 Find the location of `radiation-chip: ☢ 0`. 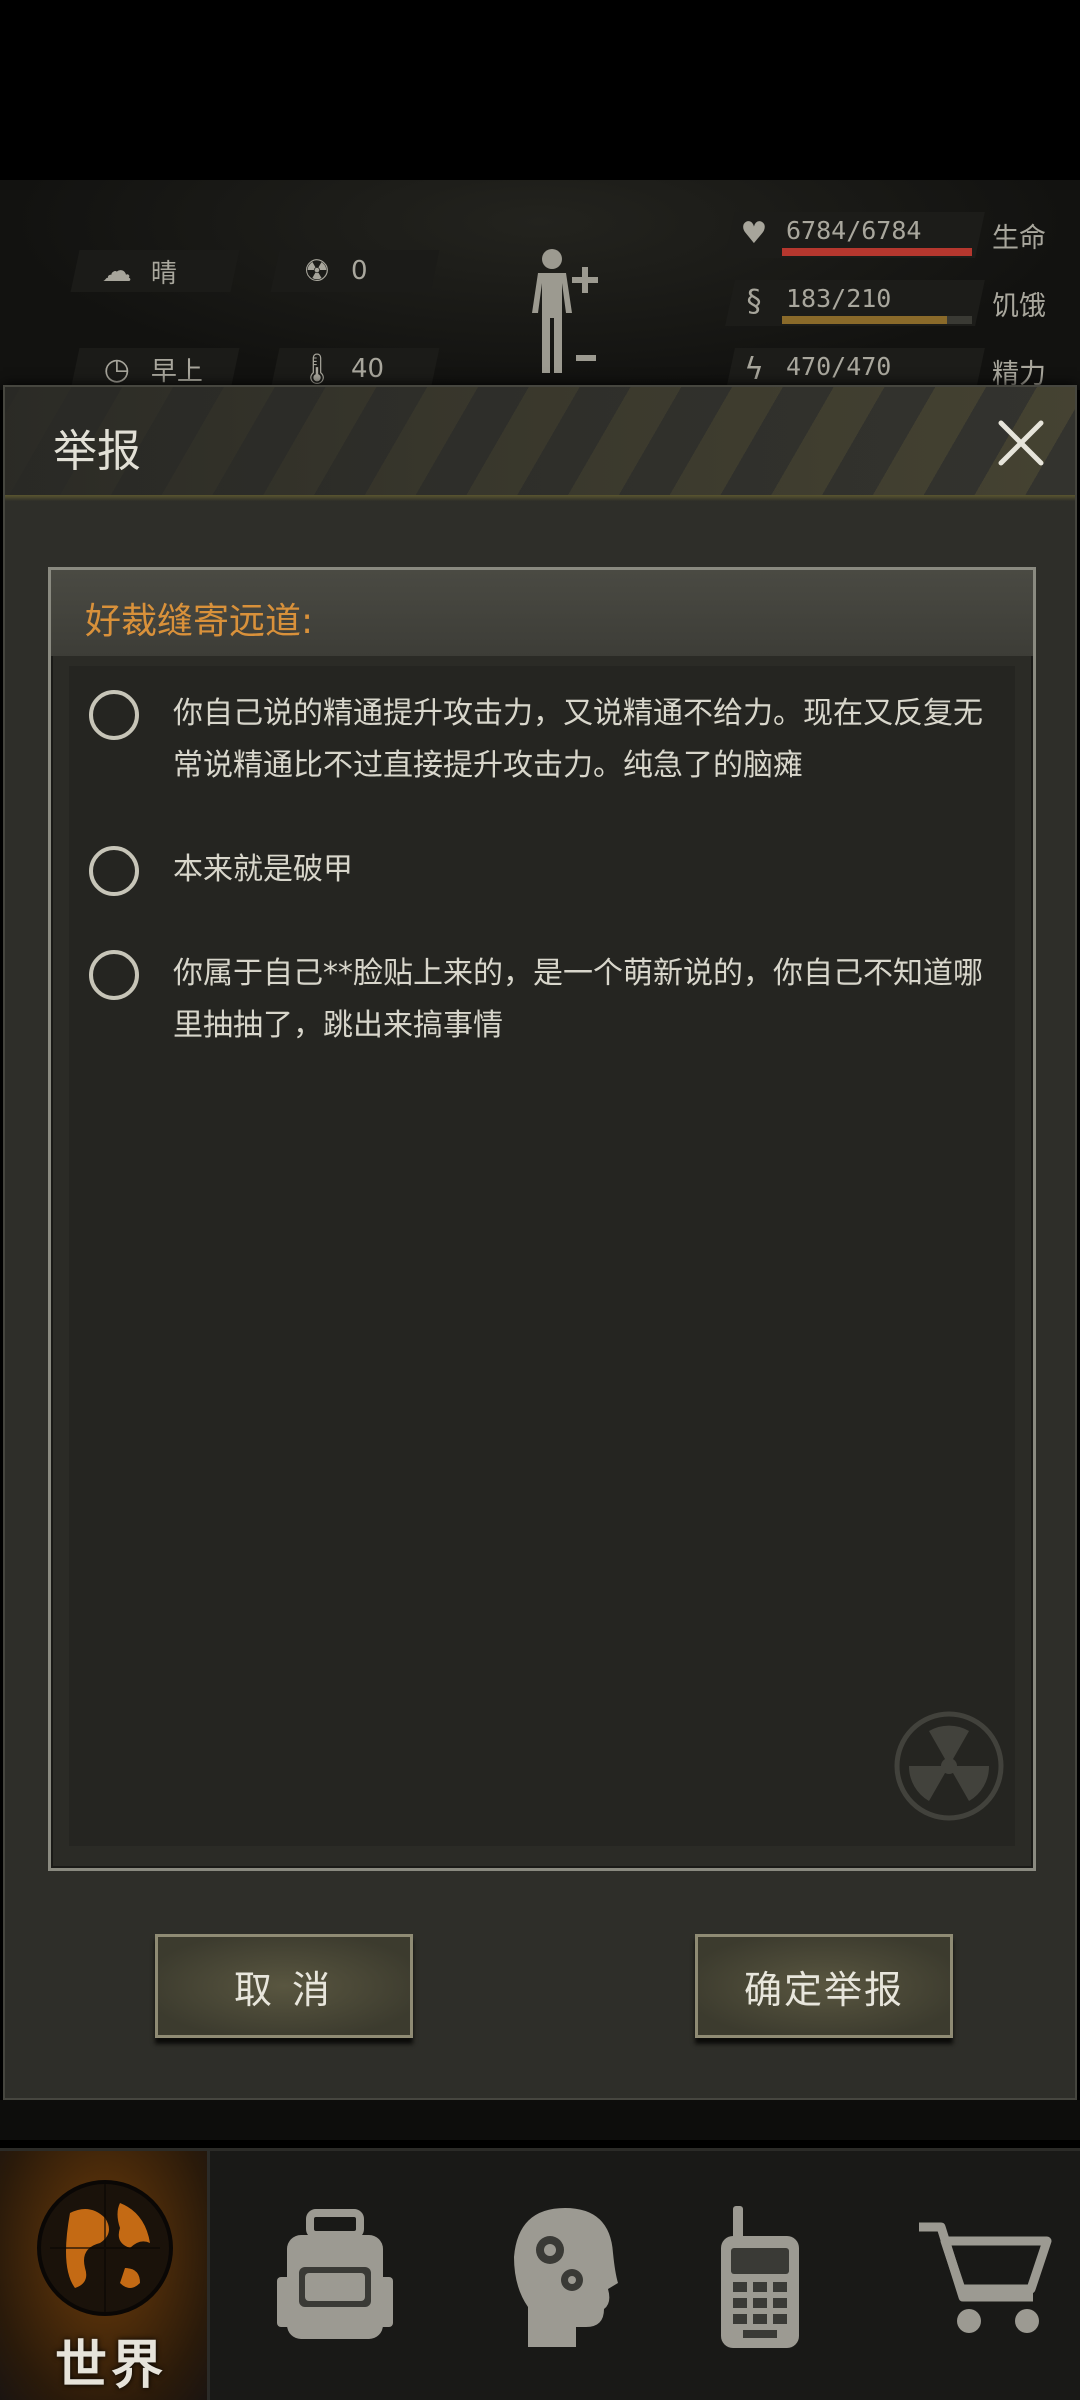

radiation-chip: ☢ 0 is located at coordinates (355, 271).